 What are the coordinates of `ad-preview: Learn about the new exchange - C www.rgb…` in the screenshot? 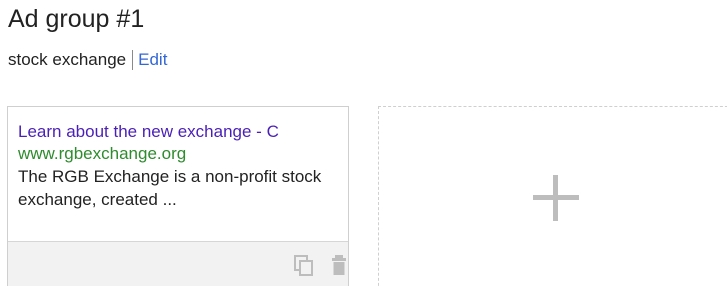 It's located at (181, 166).